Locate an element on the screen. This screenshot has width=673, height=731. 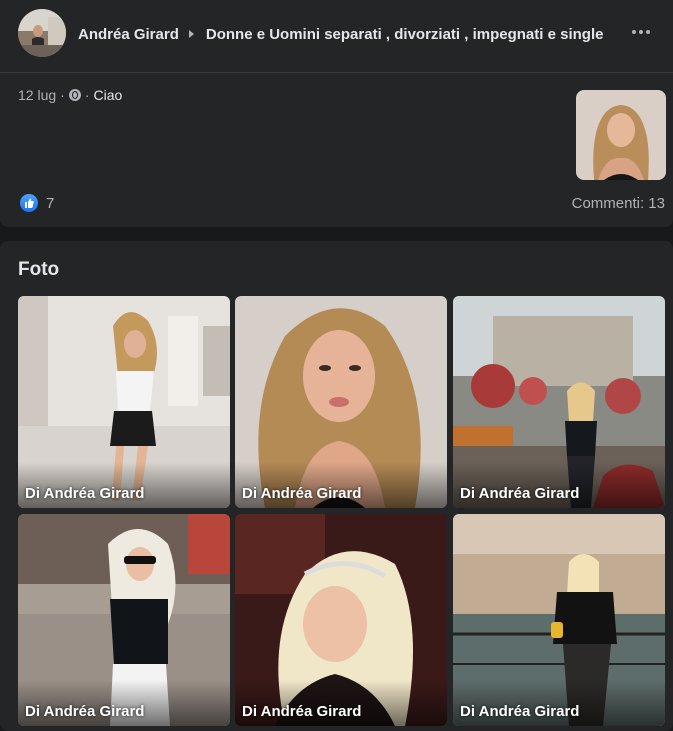
photos-section-title: Foto is located at coordinates (39, 269).